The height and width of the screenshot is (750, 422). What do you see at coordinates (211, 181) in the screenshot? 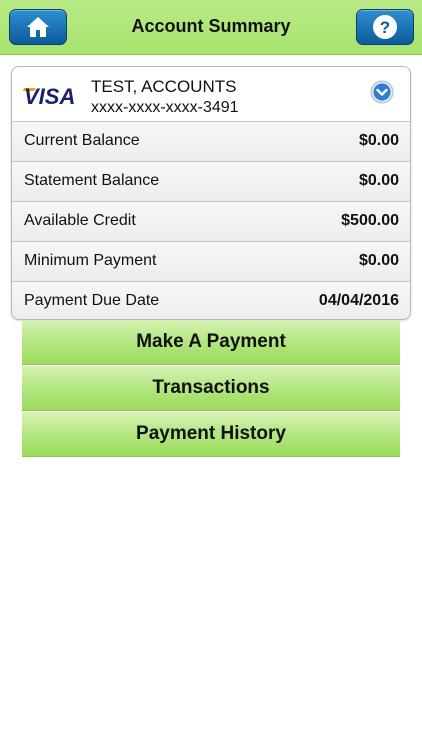
I see `statement-balance-row: Statement Balance $0.00` at bounding box center [211, 181].